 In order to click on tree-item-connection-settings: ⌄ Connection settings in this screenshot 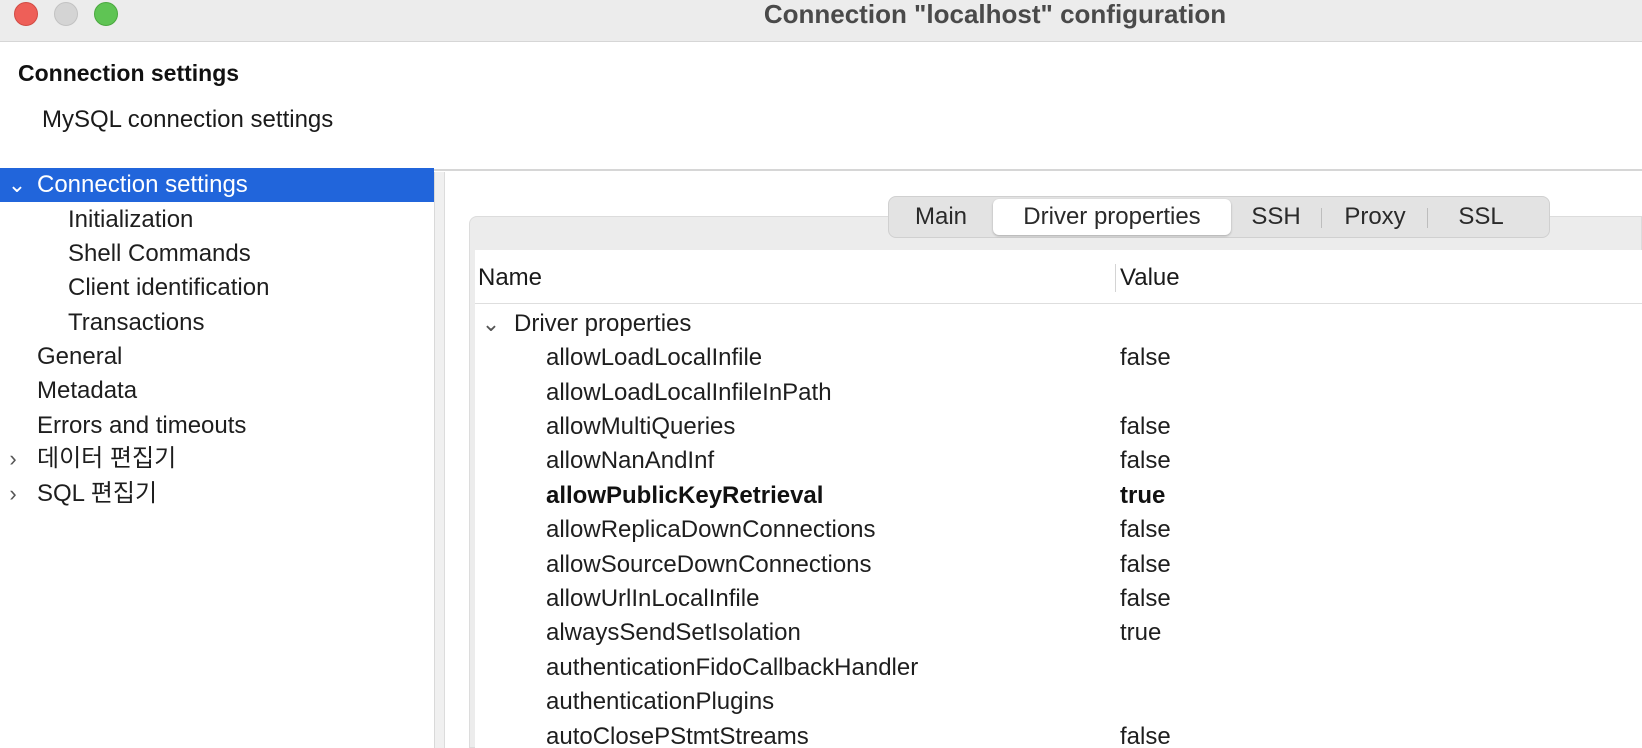, I will do `click(217, 185)`.